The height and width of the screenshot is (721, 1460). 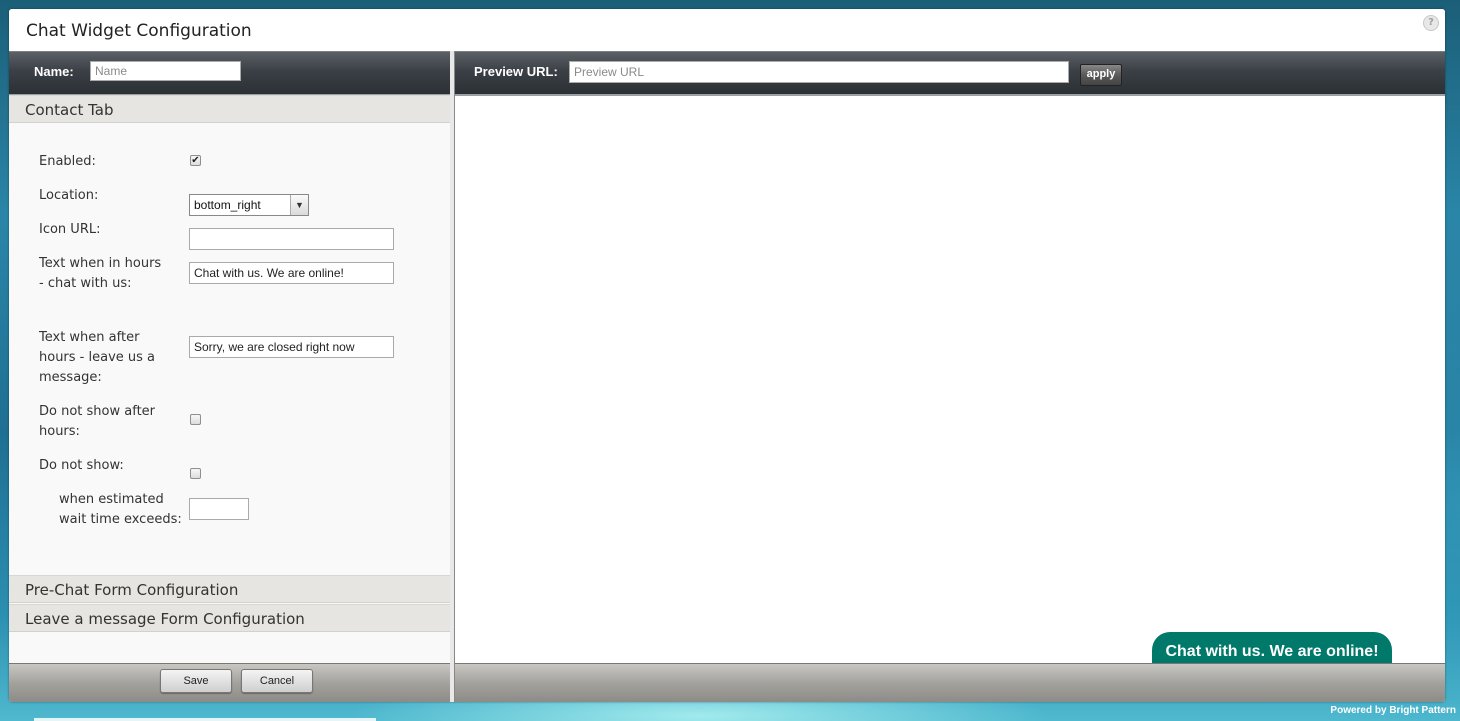 I want to click on location-select: bottom_right ▼, so click(x=249, y=205).